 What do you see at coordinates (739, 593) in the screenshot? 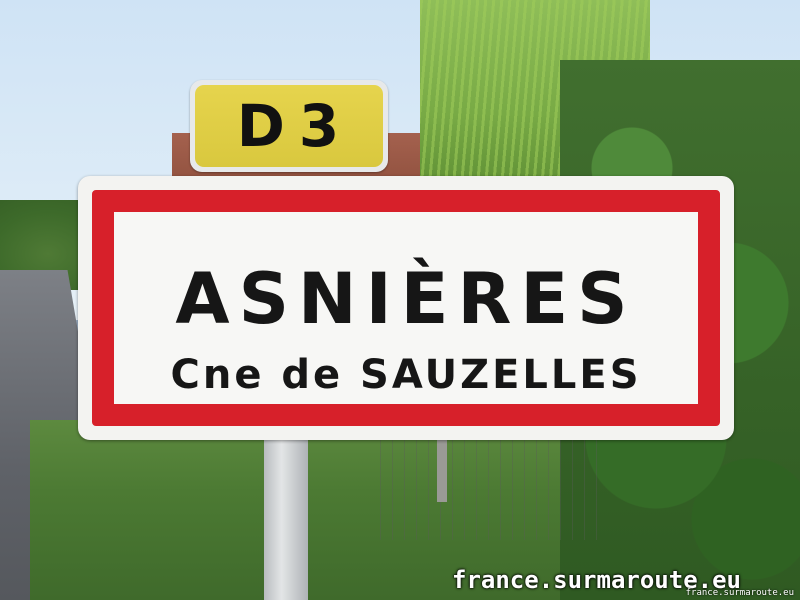
I see `watermark-small-text: france.surmaroute.eu` at bounding box center [739, 593].